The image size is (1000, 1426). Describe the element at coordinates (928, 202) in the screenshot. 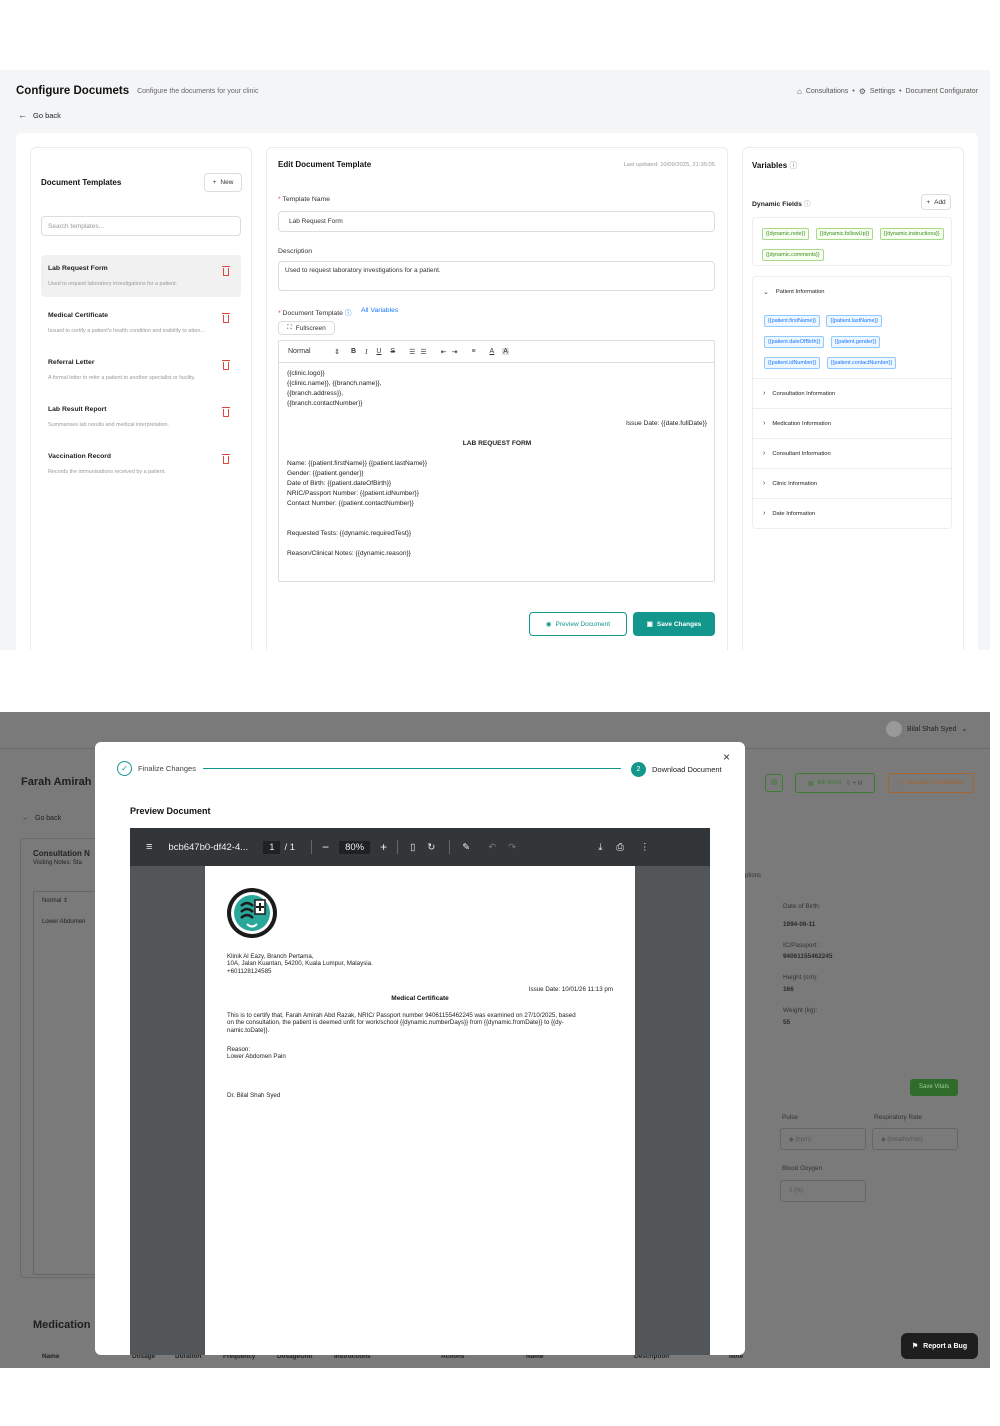

I see `plus-icon: +` at that location.